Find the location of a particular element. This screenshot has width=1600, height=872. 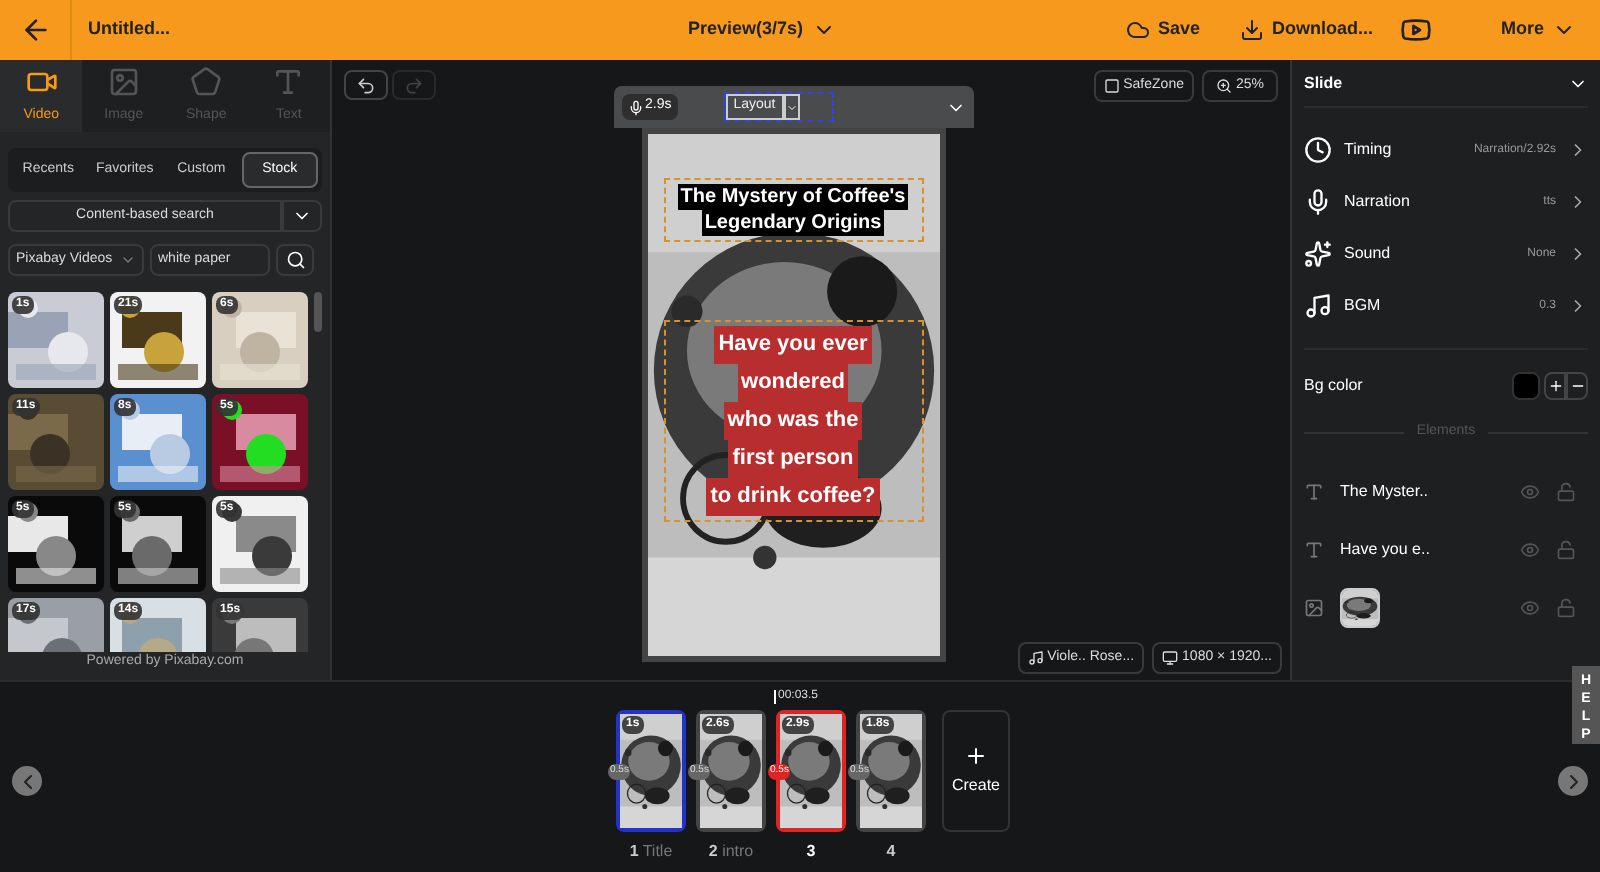

pentagon-icon is located at coordinates (206, 81).